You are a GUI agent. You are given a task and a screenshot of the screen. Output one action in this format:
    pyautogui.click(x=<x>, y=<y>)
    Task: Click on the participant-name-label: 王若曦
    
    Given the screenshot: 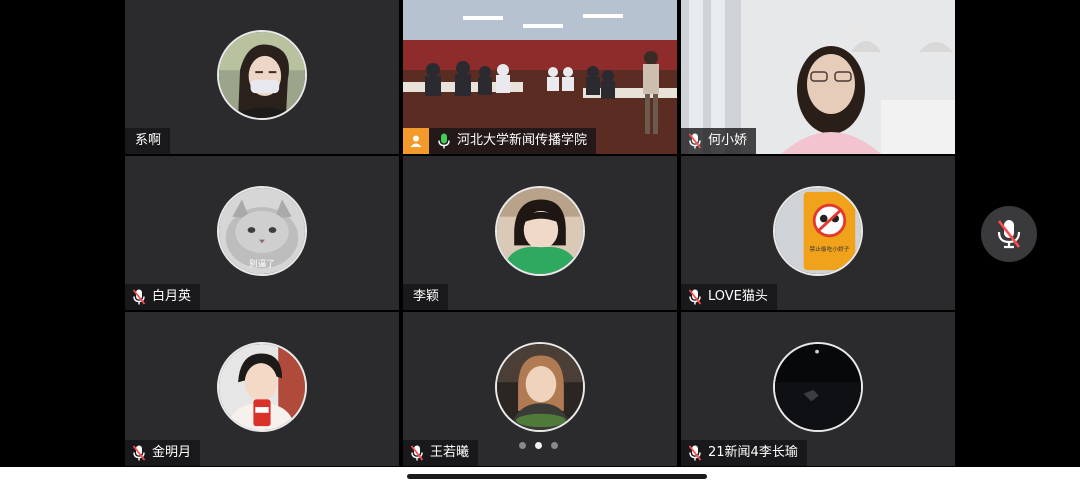 What is the action you would take?
    pyautogui.click(x=441, y=453)
    